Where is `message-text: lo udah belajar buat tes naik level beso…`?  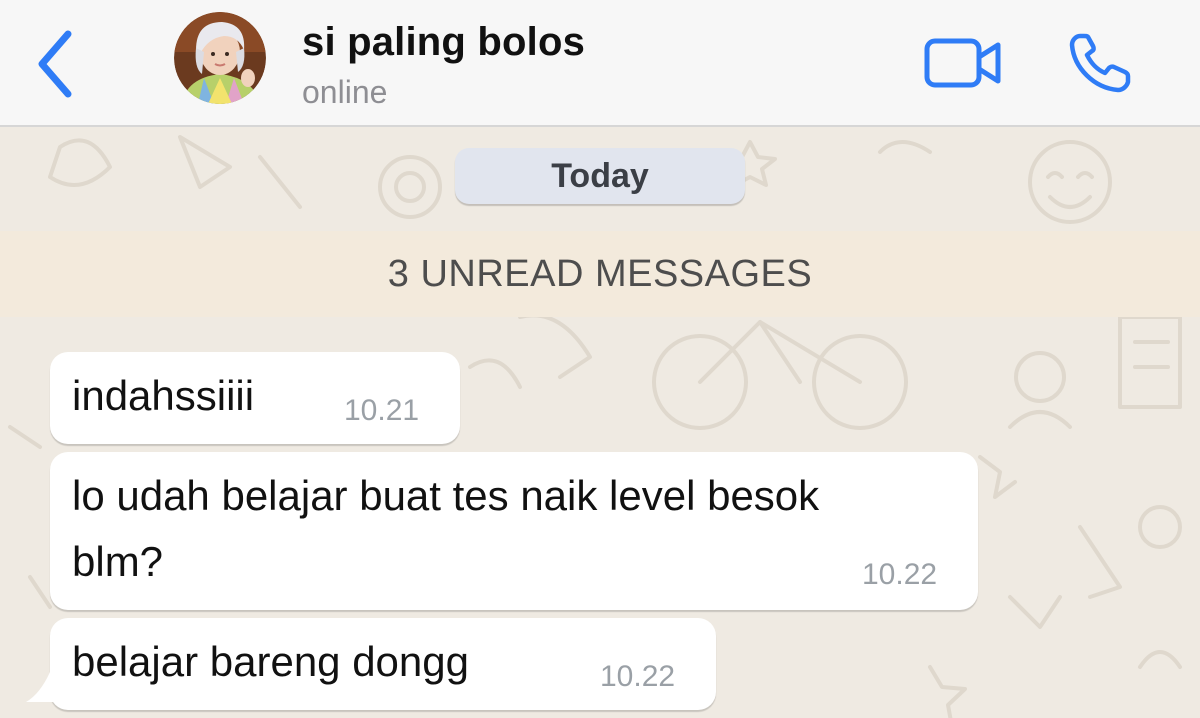 message-text: lo udah belajar buat tes naik level beso… is located at coordinates (446, 495).